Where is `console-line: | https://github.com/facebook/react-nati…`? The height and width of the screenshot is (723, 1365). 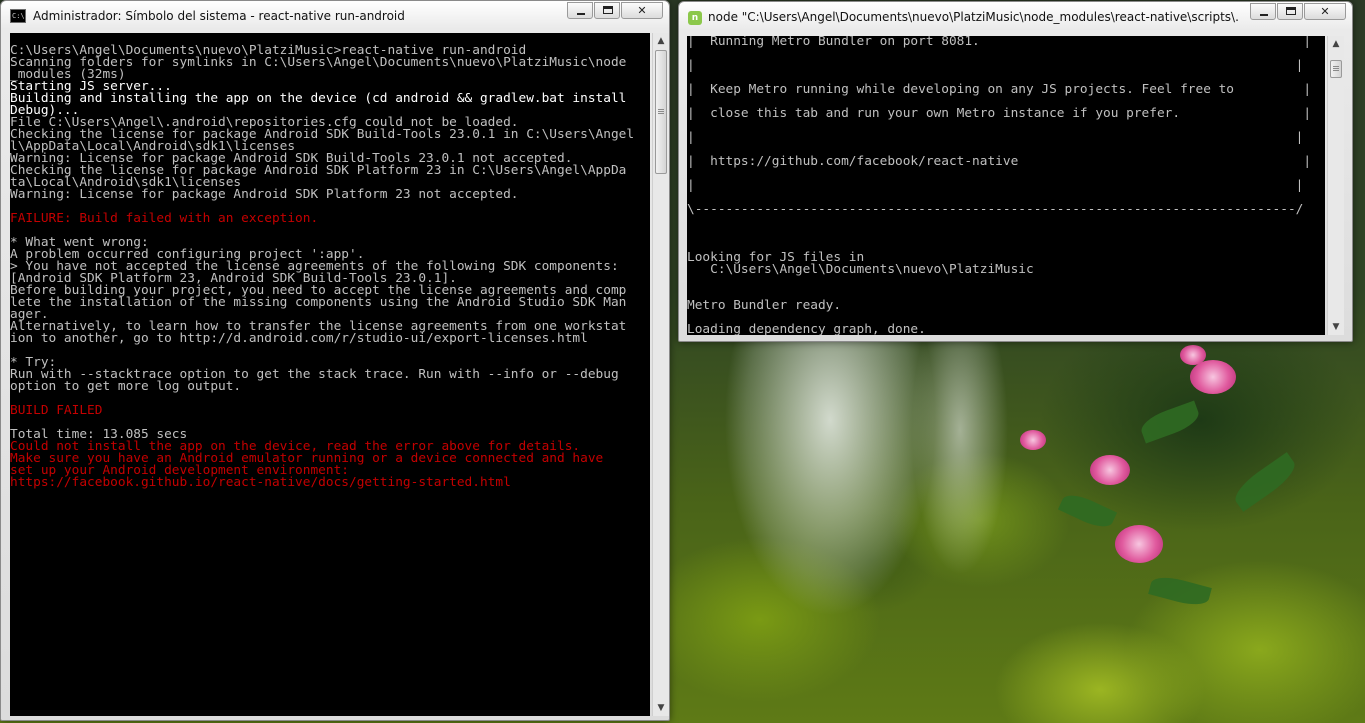
console-line: | https://github.com/facebook/react-nati… is located at coordinates (999, 161).